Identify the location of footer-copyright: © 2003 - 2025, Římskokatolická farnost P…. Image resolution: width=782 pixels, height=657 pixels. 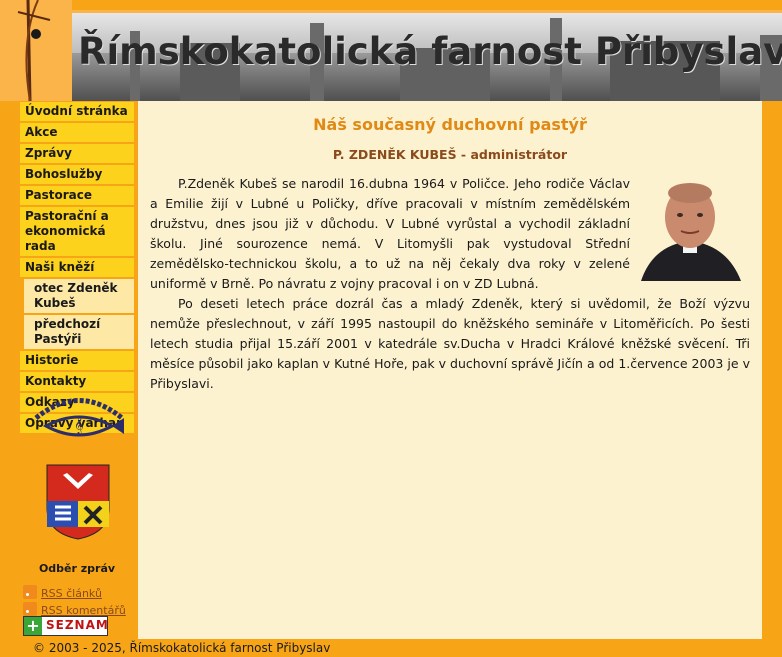
(182, 648).